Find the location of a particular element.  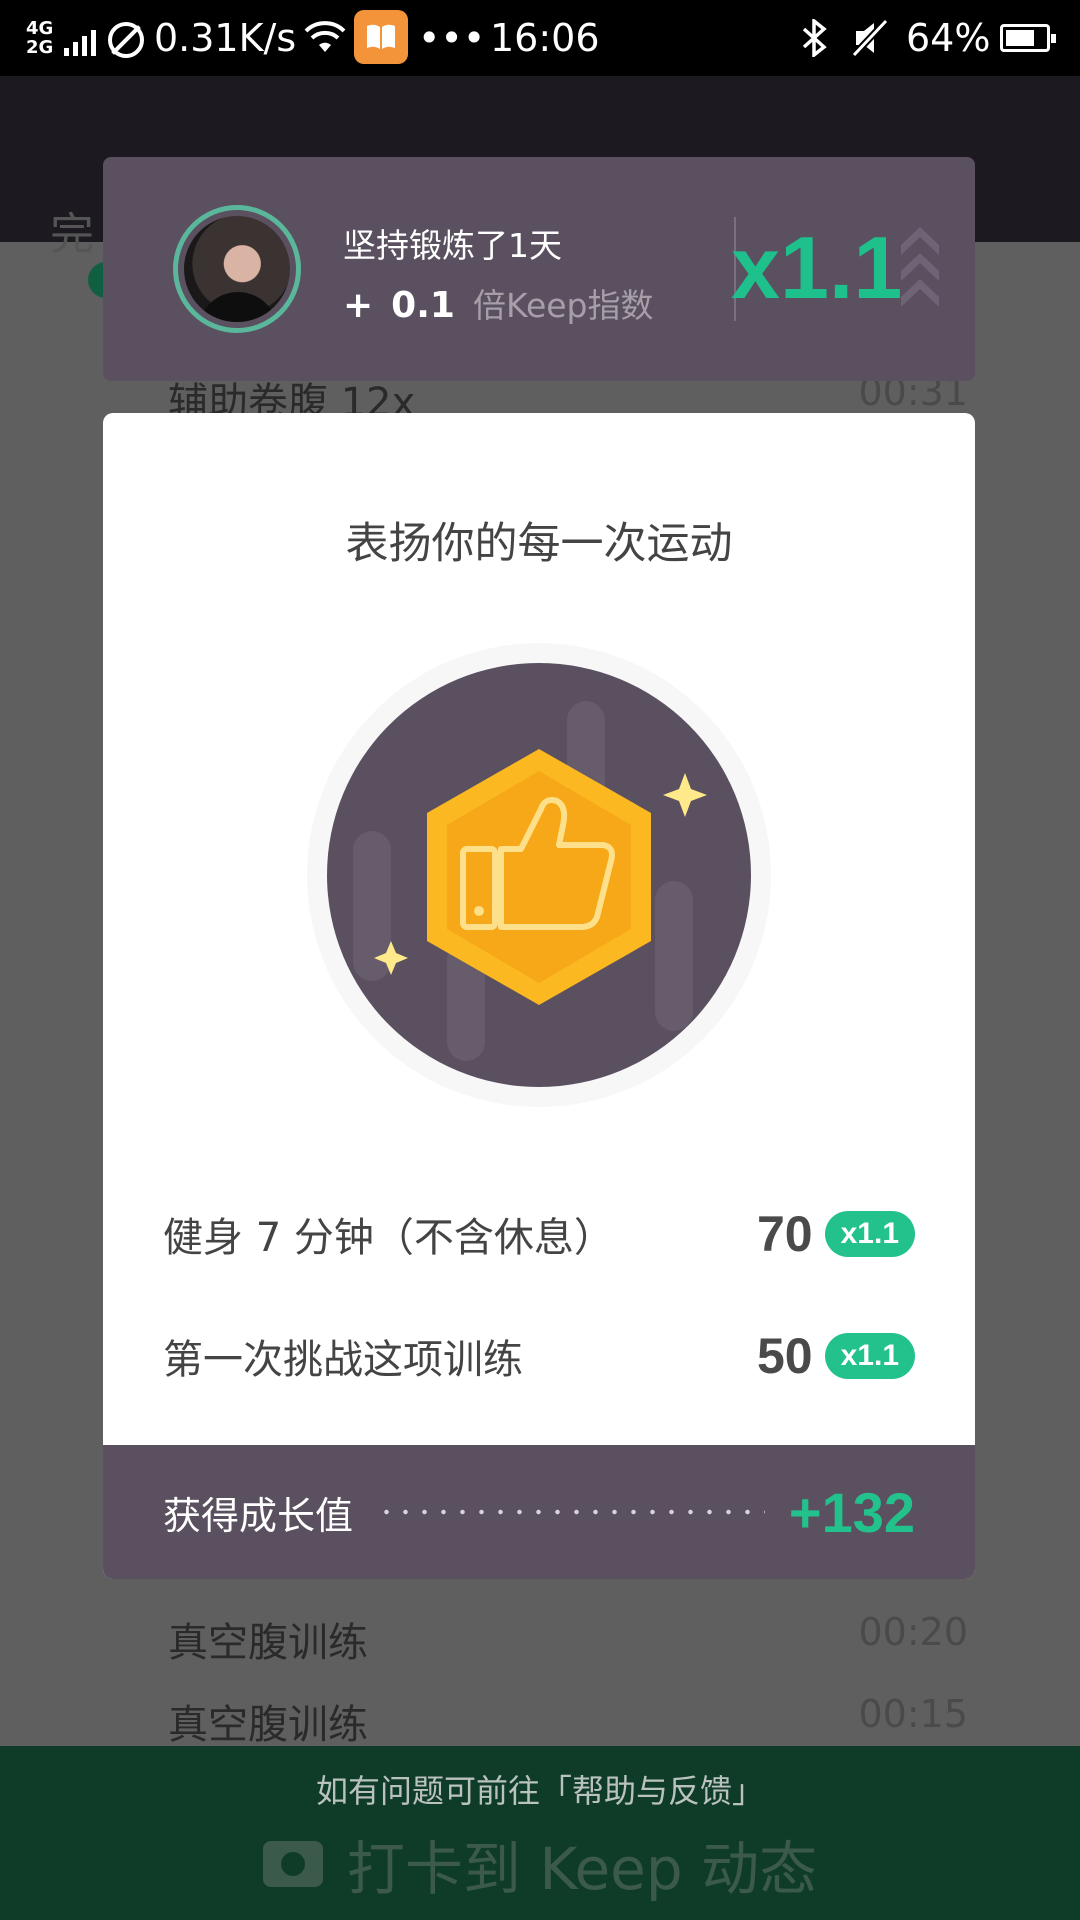

streak-card: 坚持锻炼了1天 + 0.1 倍Keep指数 x1.1 is located at coordinates (539, 269).